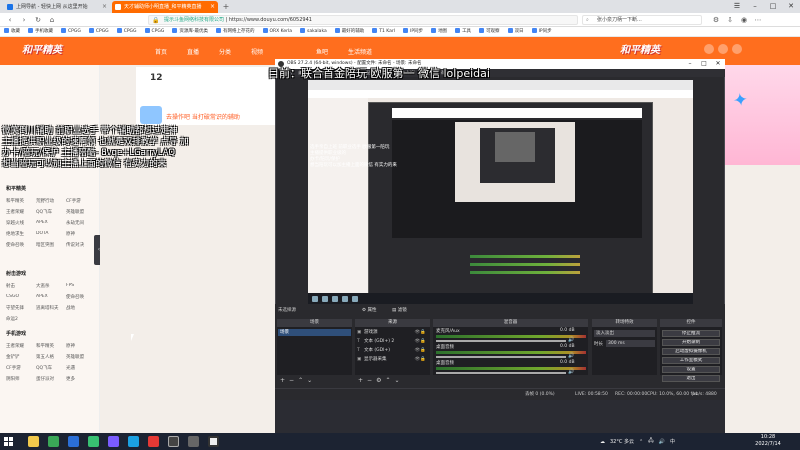 This screenshot has width=800, height=450. I want to click on bookmark-item: 收藏, so click(12, 32).